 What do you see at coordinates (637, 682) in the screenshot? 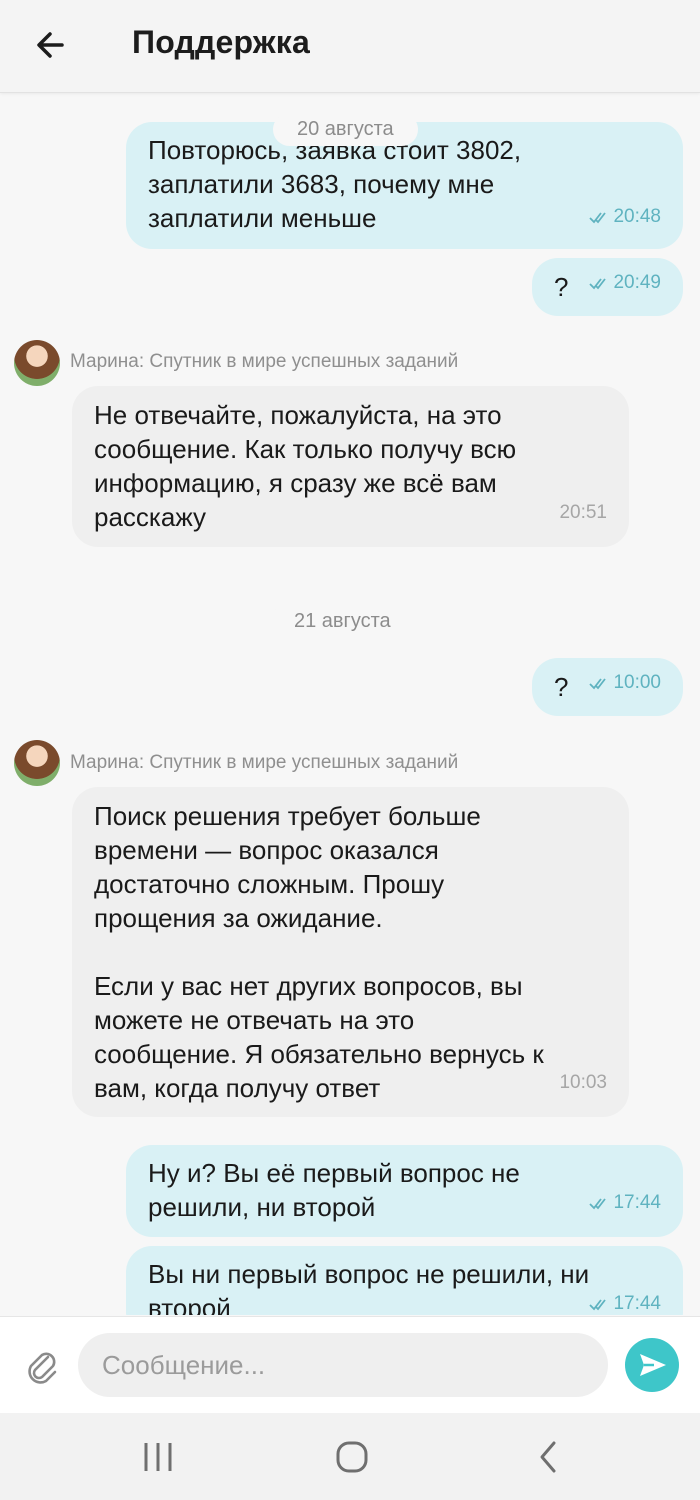
I see `message-time: 10:00` at bounding box center [637, 682].